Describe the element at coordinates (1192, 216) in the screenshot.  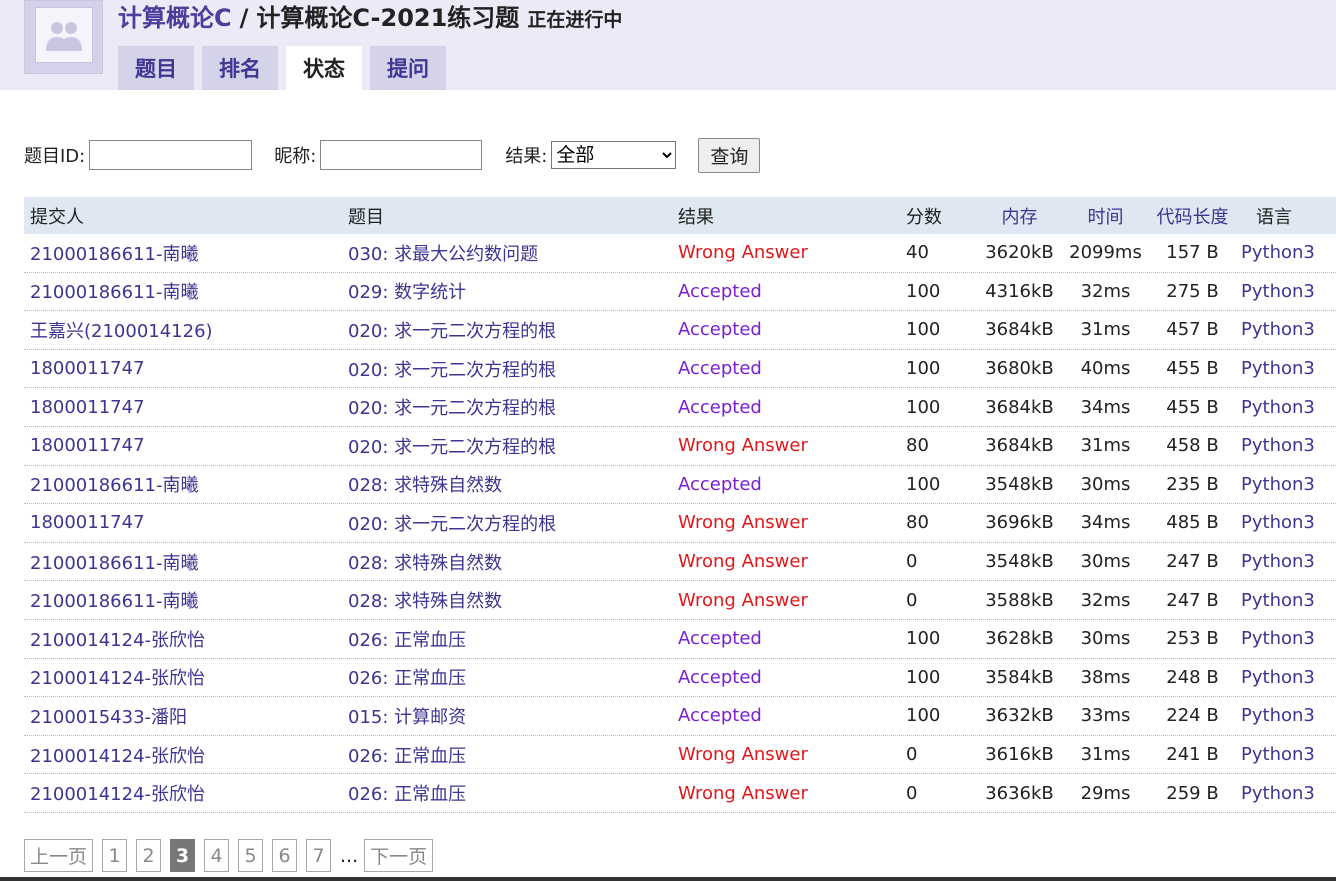
I see `header-code-length: 代码长度` at that location.